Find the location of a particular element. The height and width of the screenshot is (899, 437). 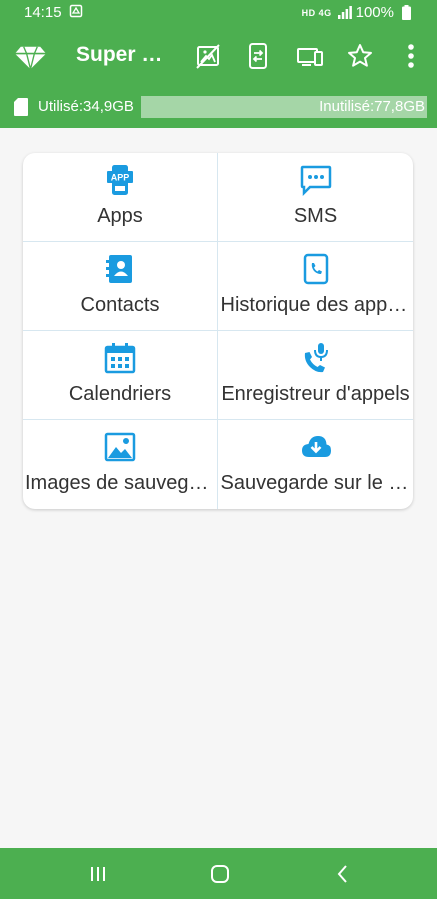

phone-transfer-icon is located at coordinates (258, 56).